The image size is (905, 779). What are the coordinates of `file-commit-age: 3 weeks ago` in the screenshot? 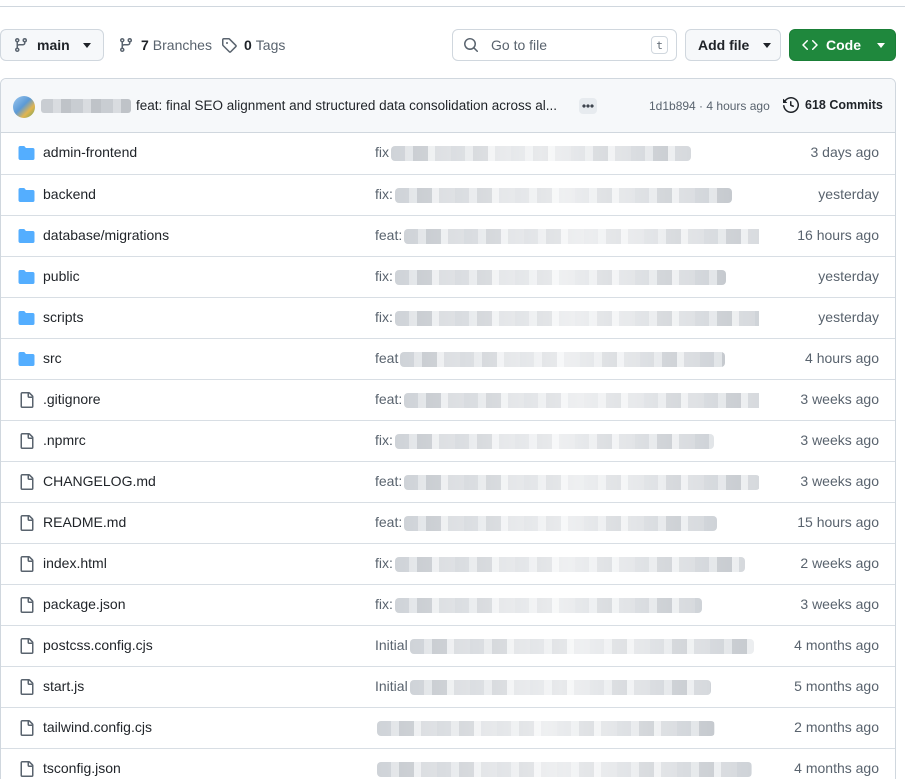 It's located at (839, 399).